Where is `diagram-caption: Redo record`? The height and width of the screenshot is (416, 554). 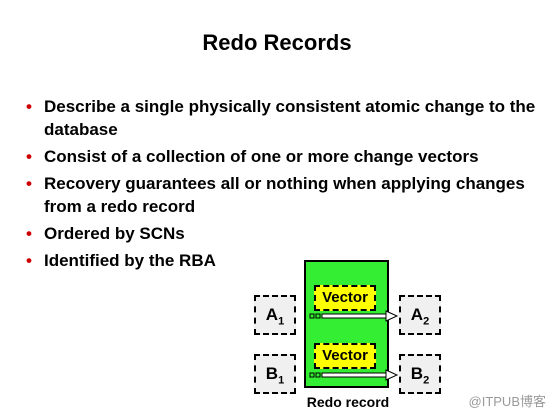
diagram-caption: Redo record is located at coordinates (348, 402).